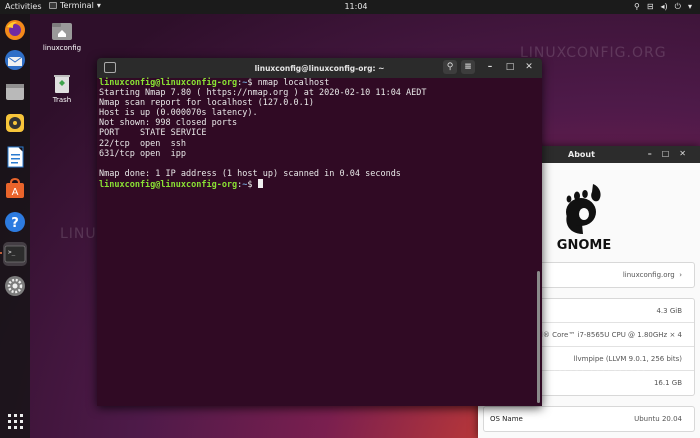 This screenshot has width=700, height=438. What do you see at coordinates (637, 7) in the screenshot?
I see `accessibility-icon: ⚲` at bounding box center [637, 7].